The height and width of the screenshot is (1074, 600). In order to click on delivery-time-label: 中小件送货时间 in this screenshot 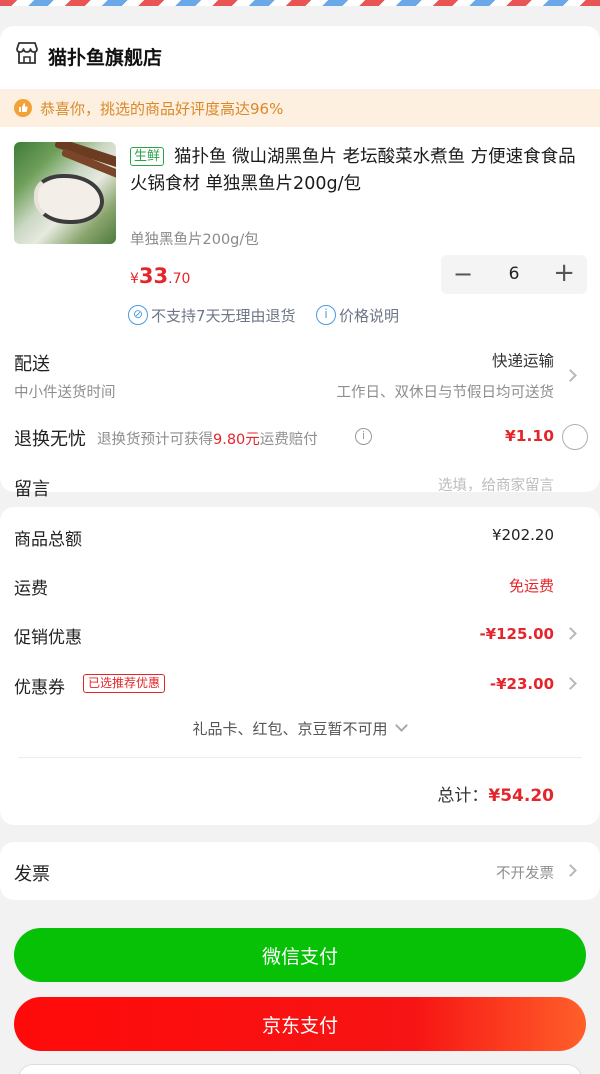, I will do `click(65, 393)`.